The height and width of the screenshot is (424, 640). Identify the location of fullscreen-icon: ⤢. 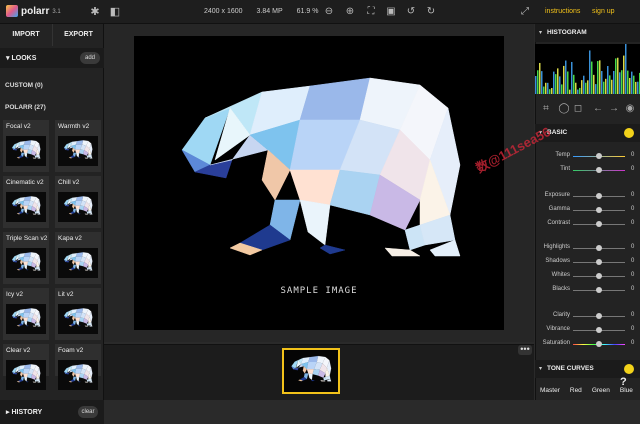
(525, 12).